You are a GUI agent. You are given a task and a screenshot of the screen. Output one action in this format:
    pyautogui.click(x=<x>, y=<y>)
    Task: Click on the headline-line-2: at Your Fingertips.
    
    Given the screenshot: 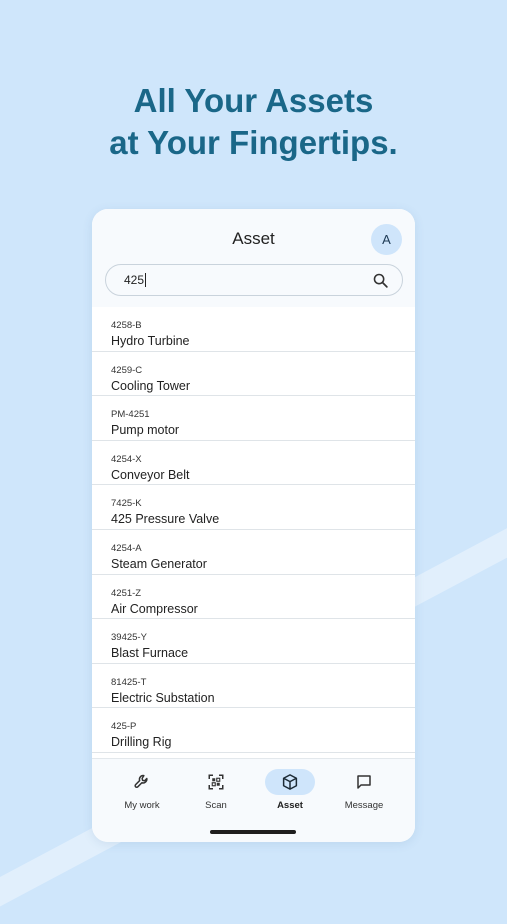 What is the action you would take?
    pyautogui.click(x=253, y=142)
    